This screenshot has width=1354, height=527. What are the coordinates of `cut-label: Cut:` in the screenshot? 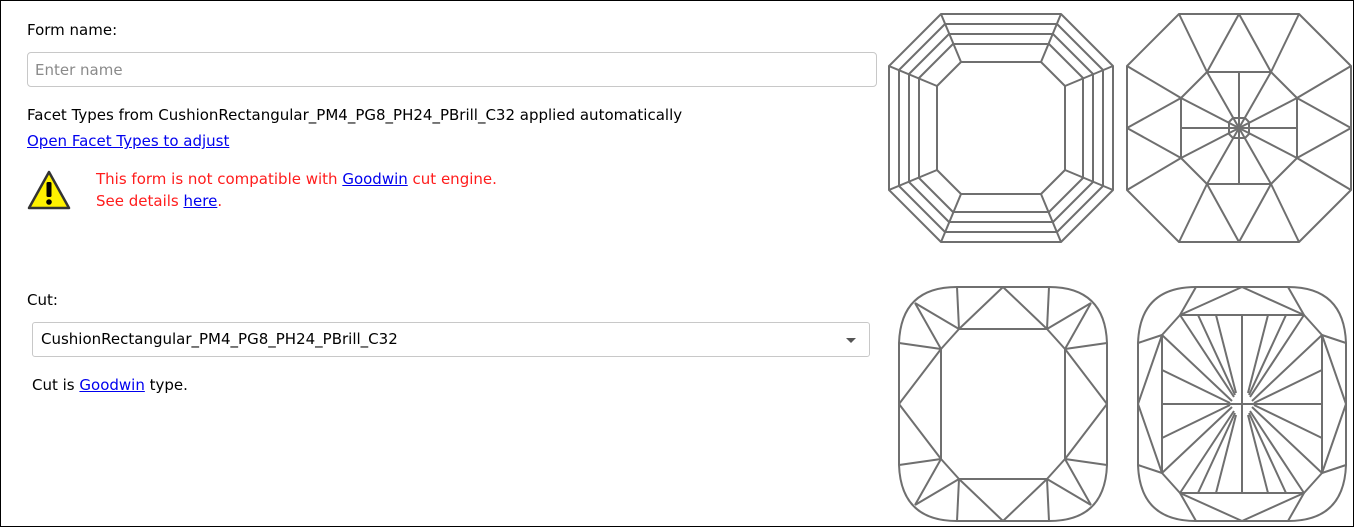 It's located at (42, 300).